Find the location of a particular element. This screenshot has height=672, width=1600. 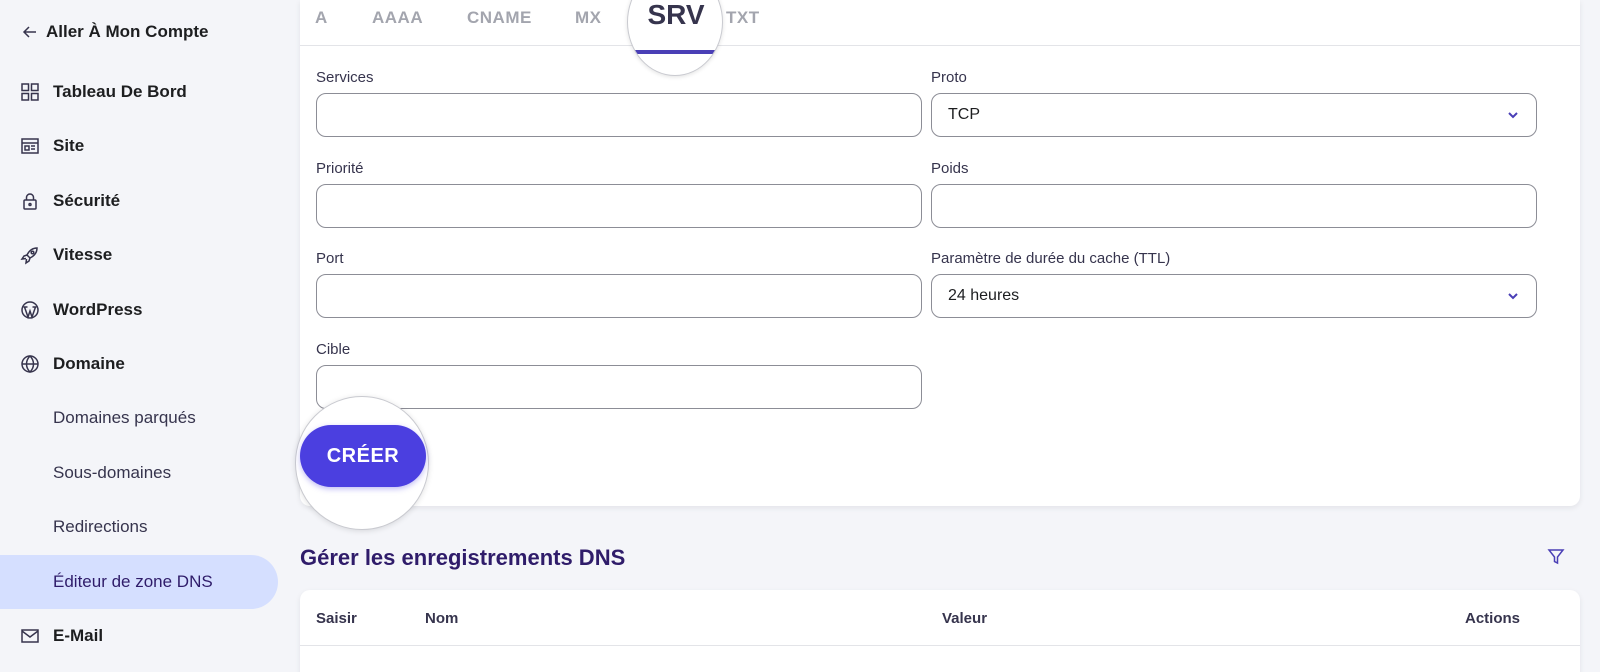

sidebar-item-label: Domaine is located at coordinates (89, 363).